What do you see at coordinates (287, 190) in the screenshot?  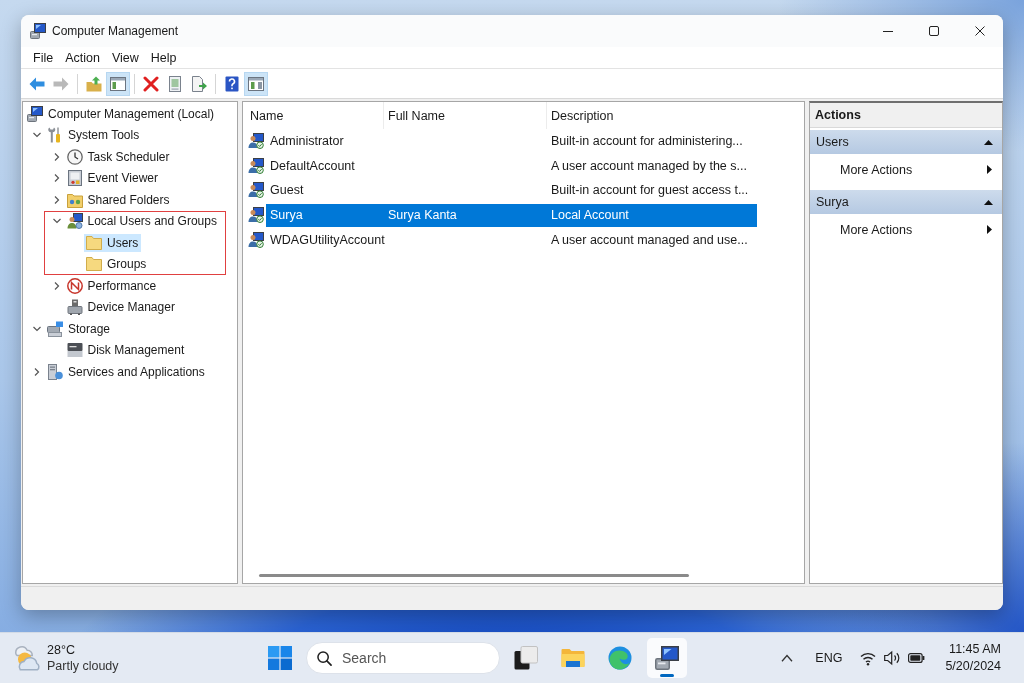 I see `table-cell: Guest` at bounding box center [287, 190].